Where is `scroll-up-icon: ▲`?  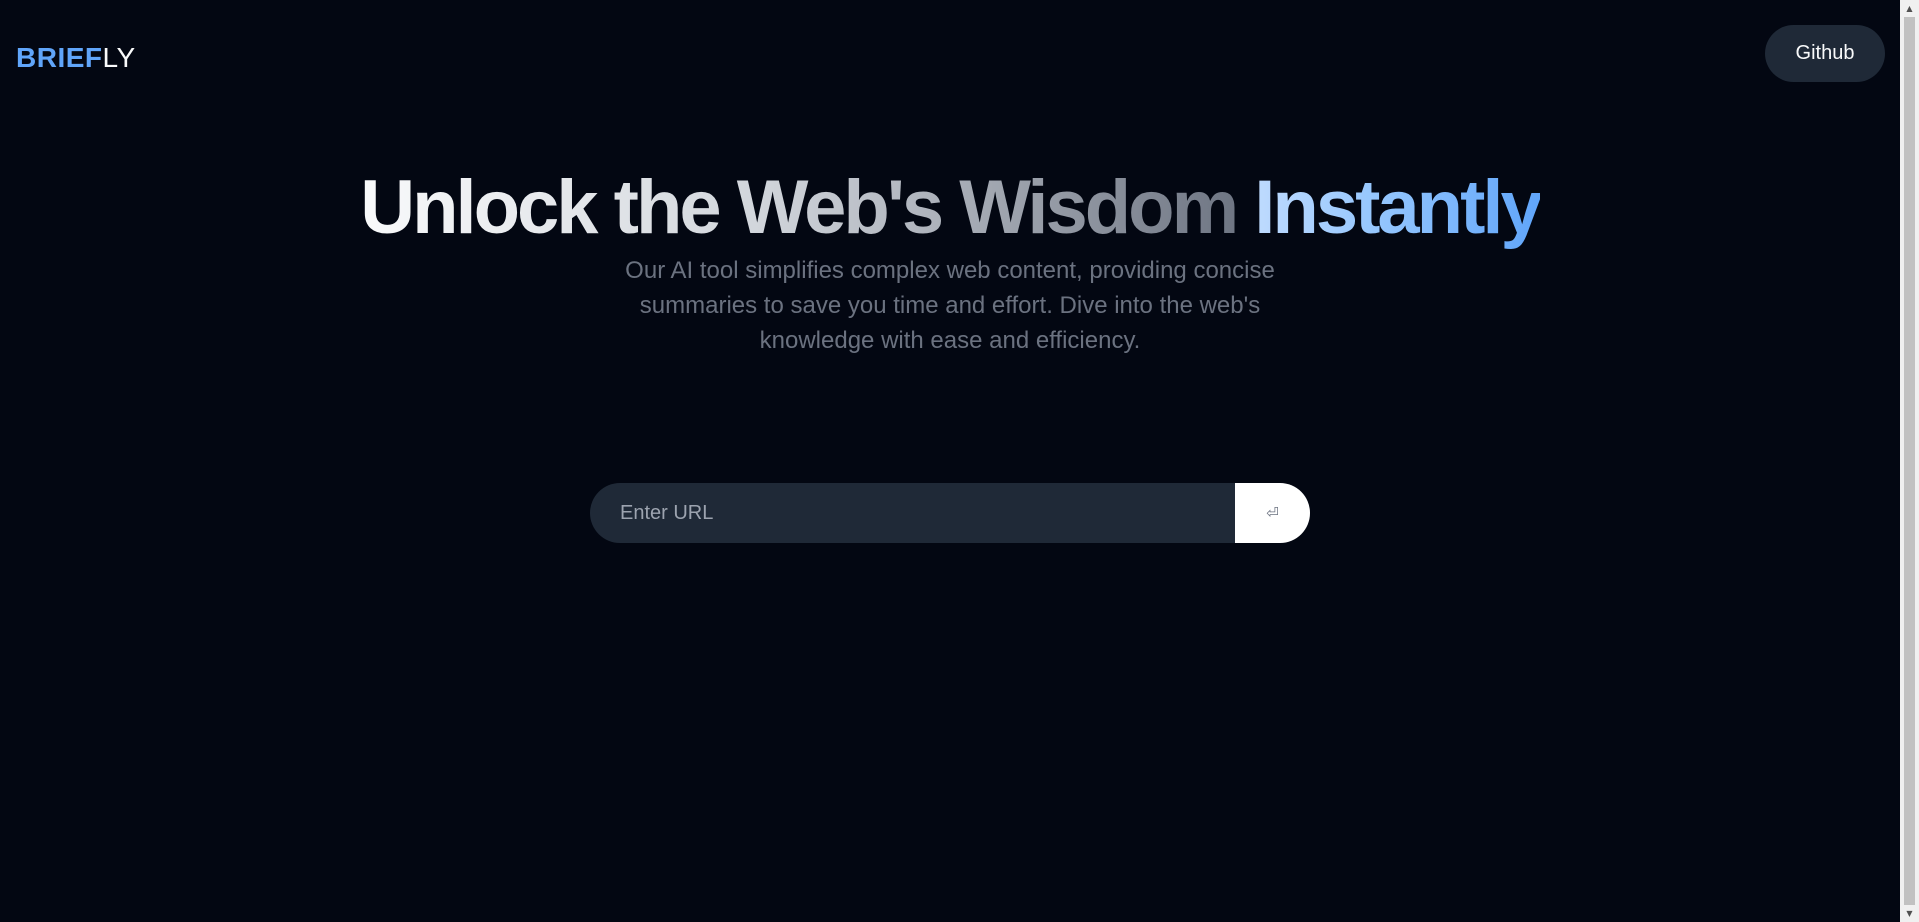 scroll-up-icon: ▲ is located at coordinates (1909, 8).